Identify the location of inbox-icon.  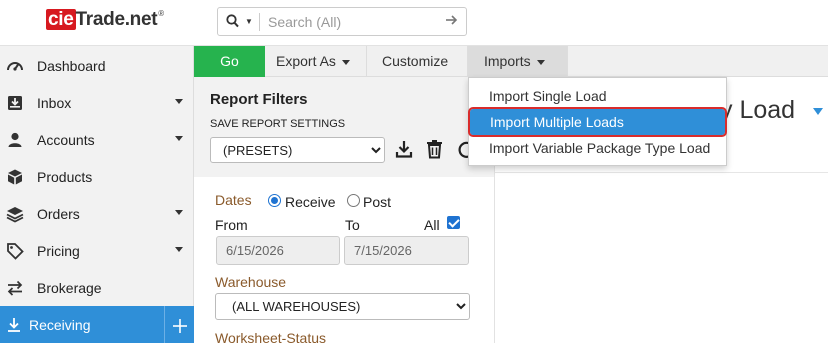
(15, 103).